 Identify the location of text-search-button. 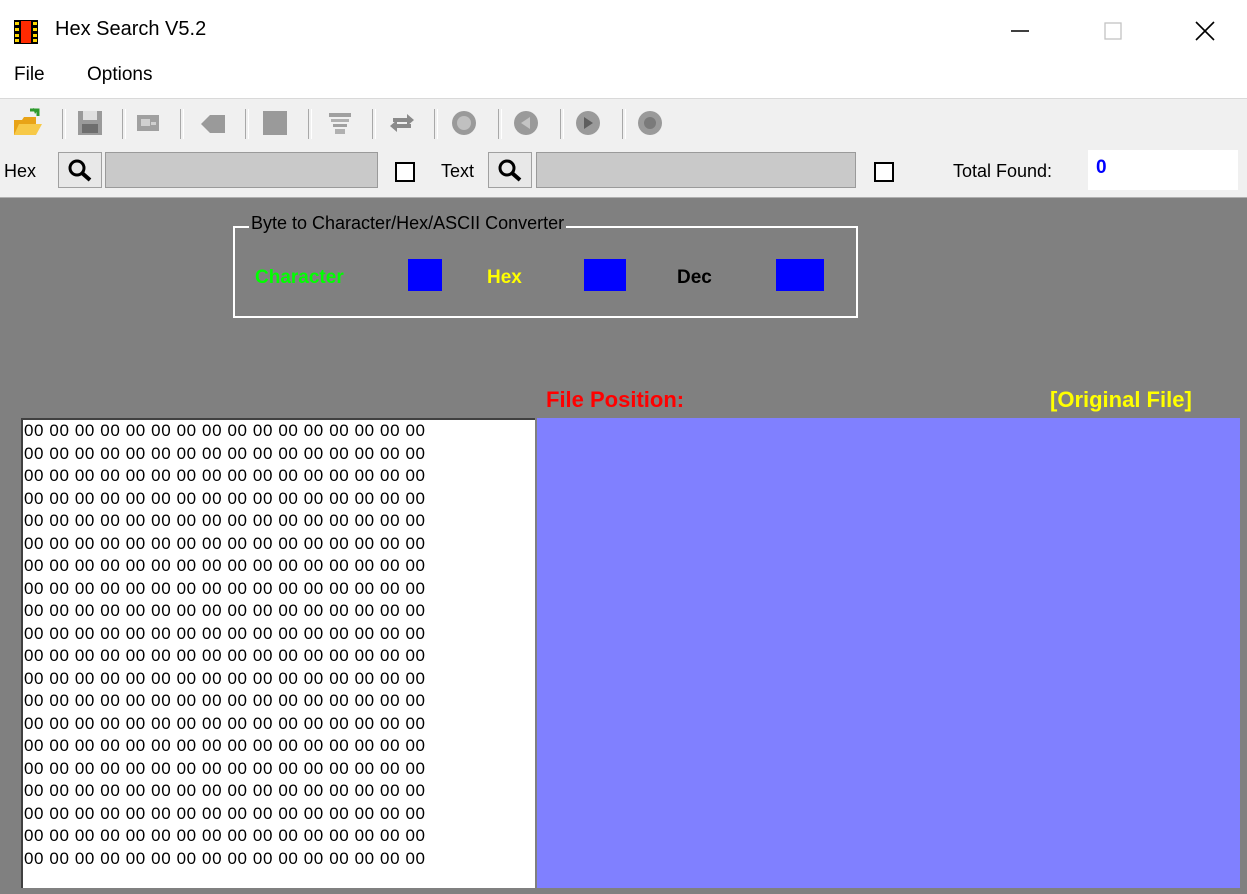
(510, 170).